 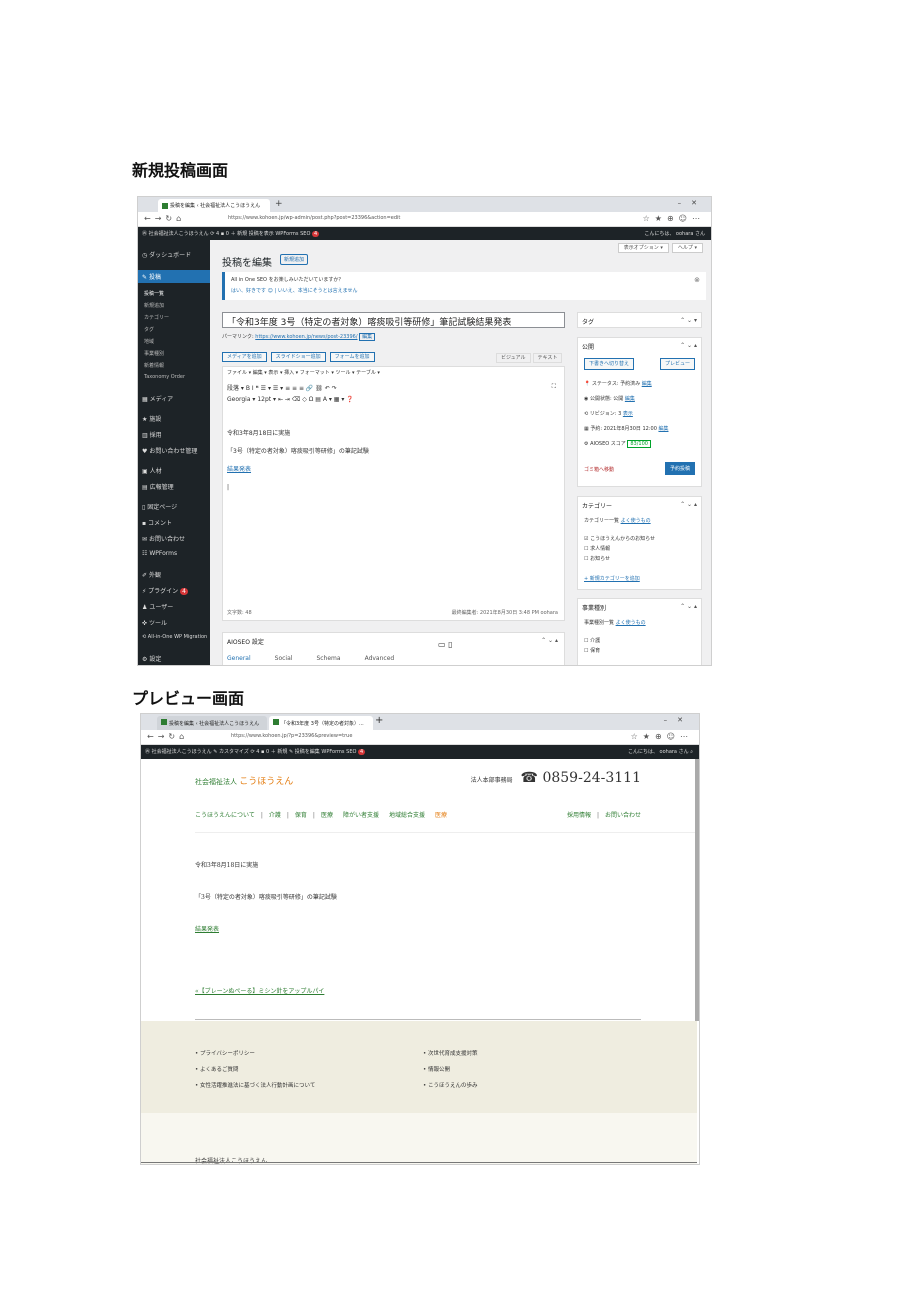 I want to click on menu-staff: ▣ 人材, so click(x=152, y=470).